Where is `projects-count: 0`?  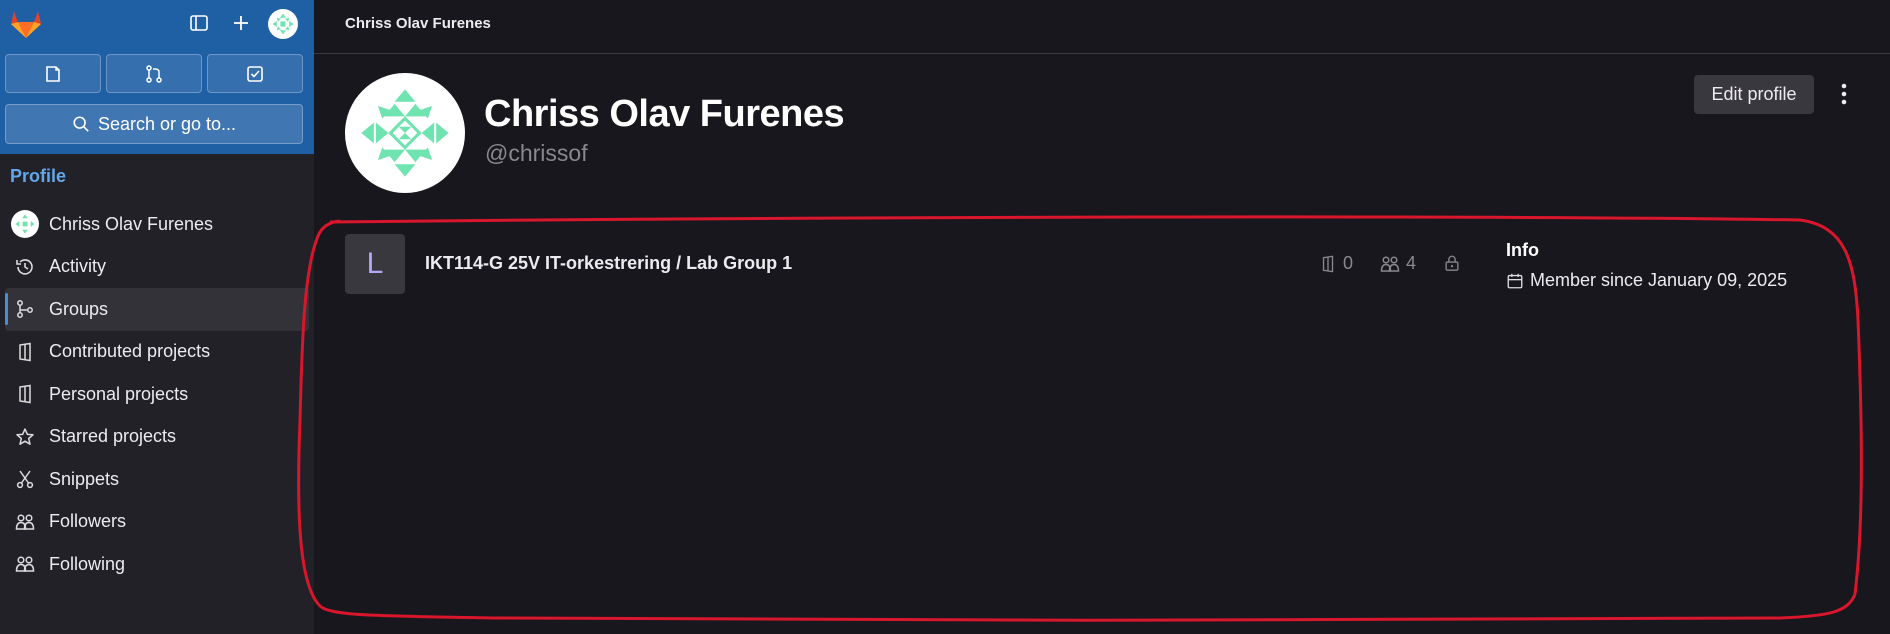
projects-count: 0 is located at coordinates (1336, 263).